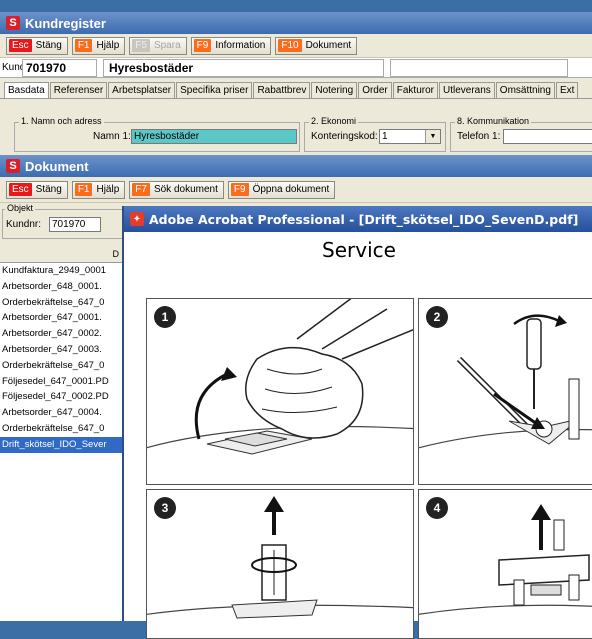 This screenshot has width=592, height=639. Describe the element at coordinates (567, 90) in the screenshot. I see `tab-ext: Ext` at that location.